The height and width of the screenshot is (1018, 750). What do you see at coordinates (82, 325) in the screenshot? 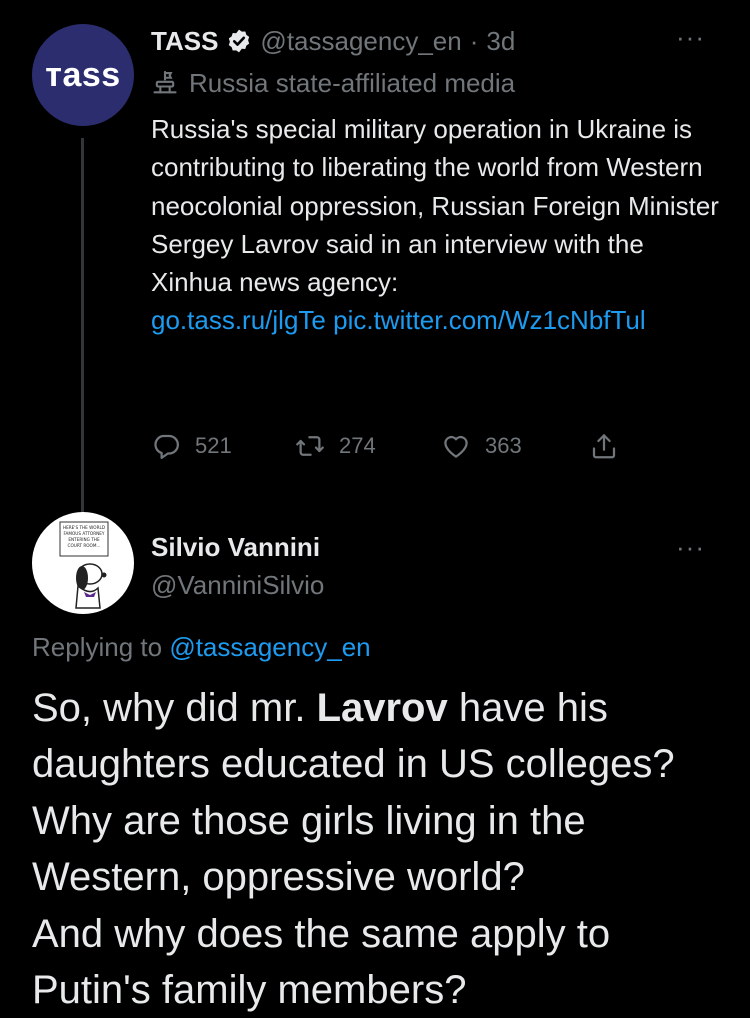
I see `thread-connector-line` at bounding box center [82, 325].